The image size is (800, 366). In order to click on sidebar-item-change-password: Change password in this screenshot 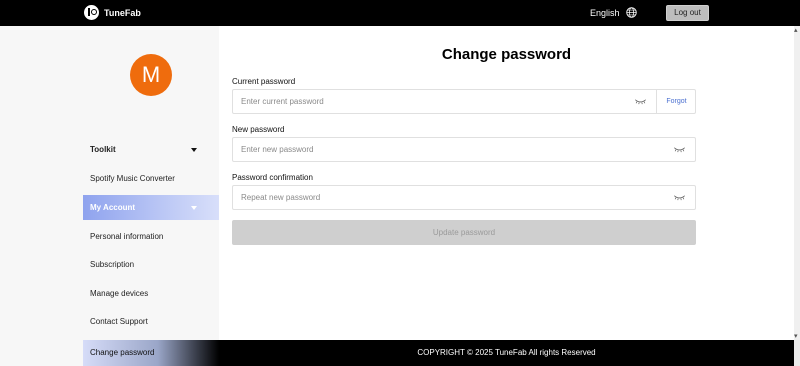, I will do `click(151, 353)`.